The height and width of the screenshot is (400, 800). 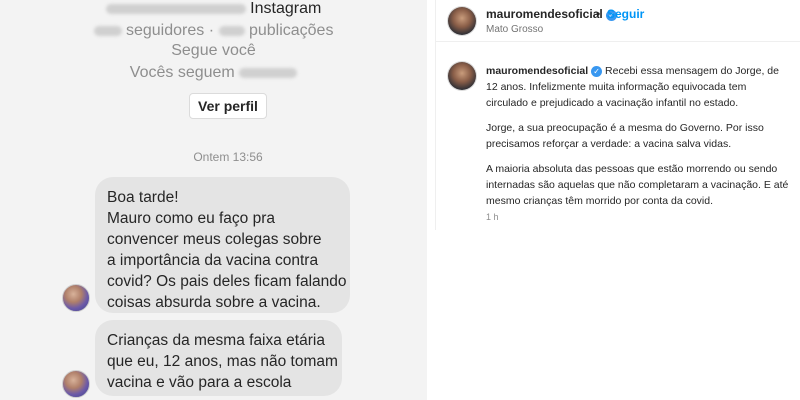 I want to click on message-line: que eu, 12 anos, mas não tomam, so click(x=222, y=361).